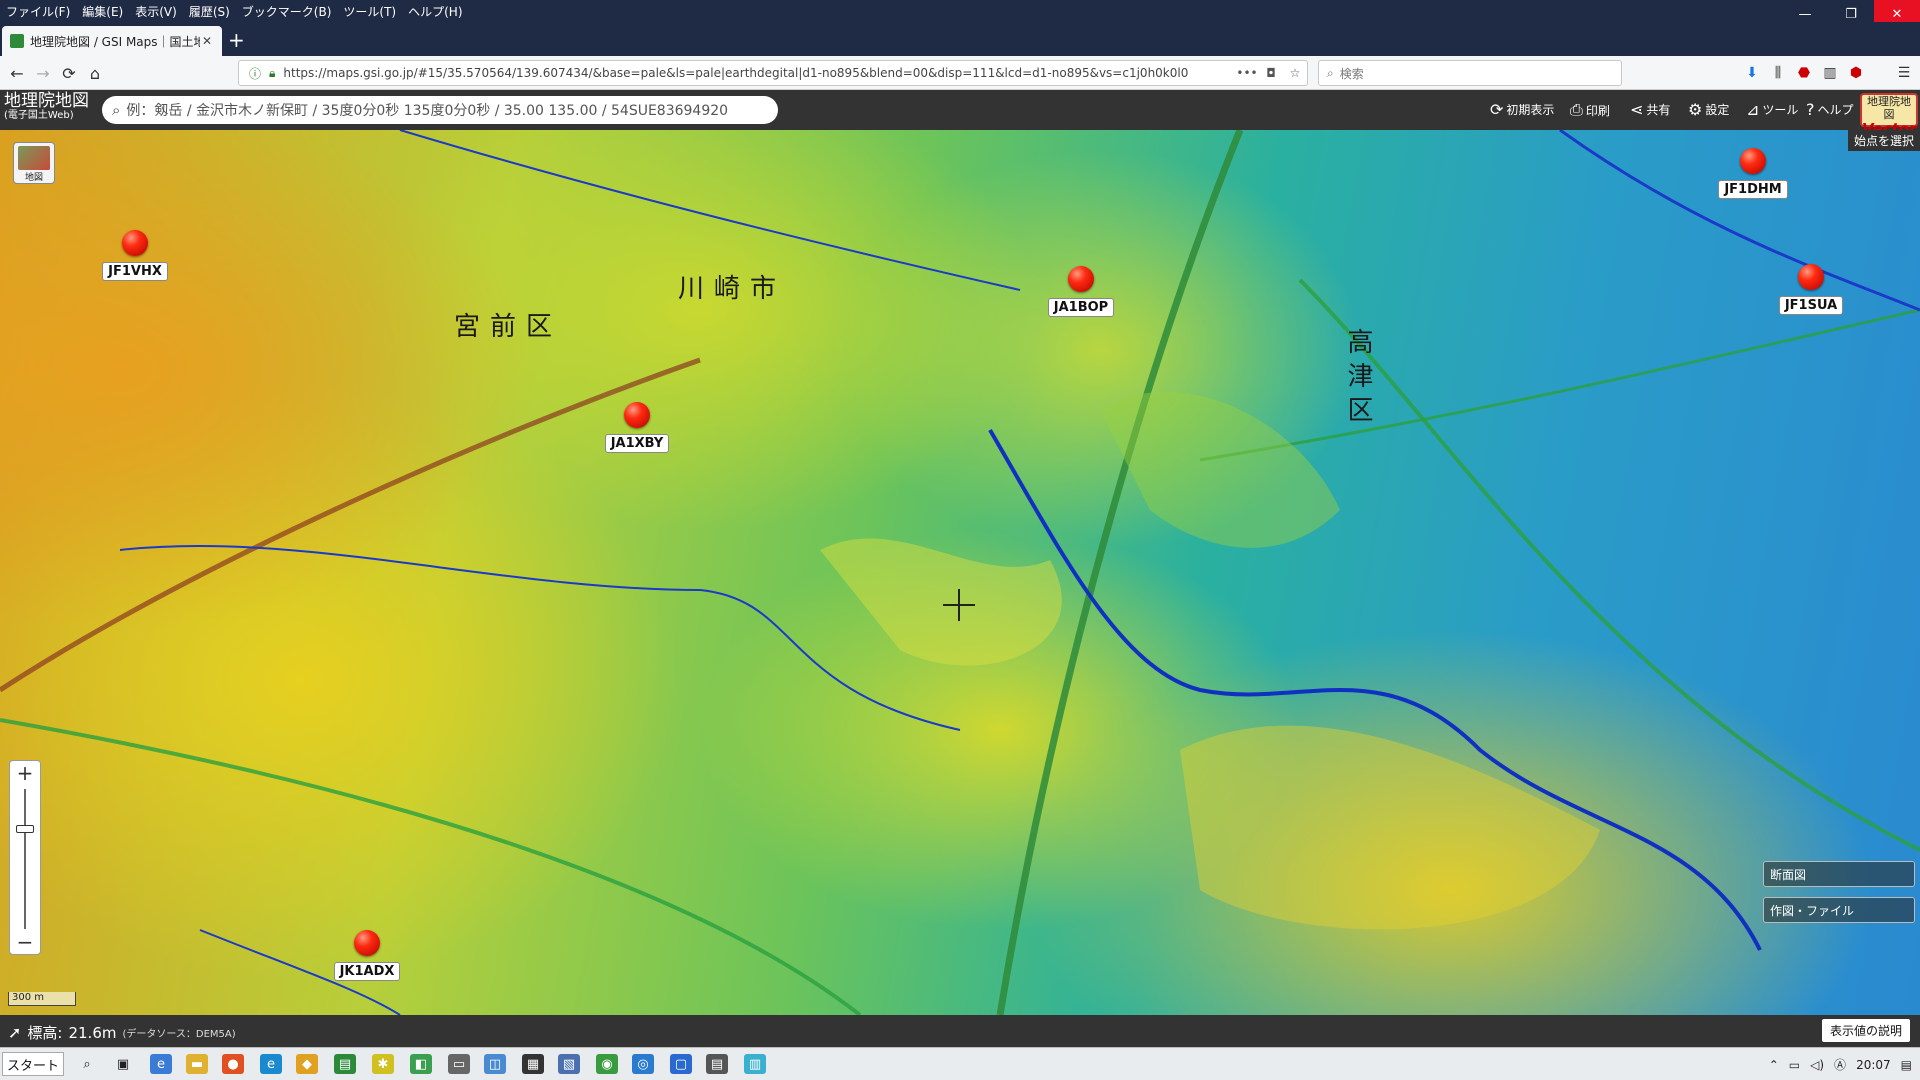  I want to click on chevron-up-icon: ⌃, so click(1774, 1065).